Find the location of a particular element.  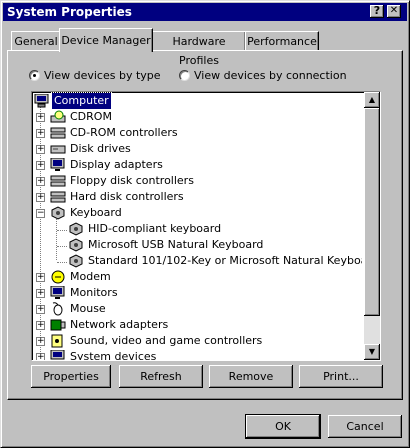

tree-item-label: Display adapters is located at coordinates (116, 164).